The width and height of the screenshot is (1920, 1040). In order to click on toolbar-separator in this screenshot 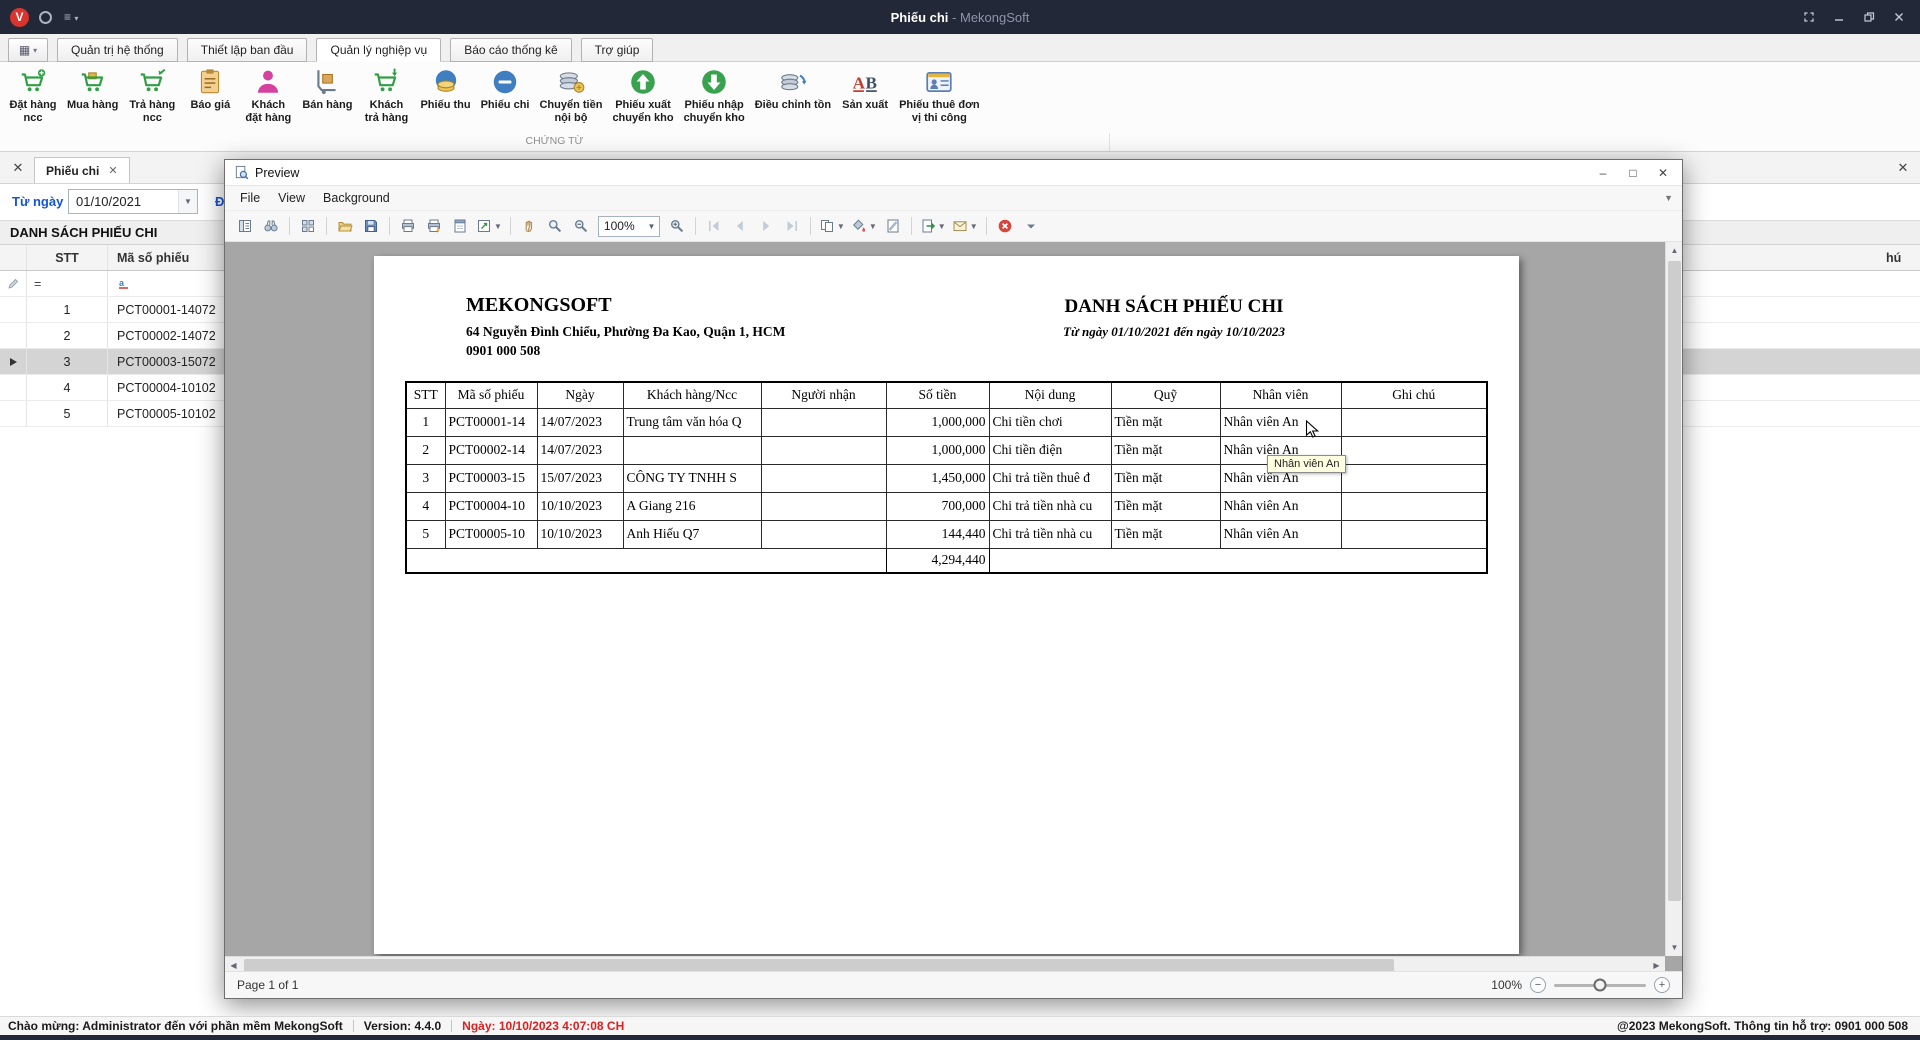, I will do `click(289, 226)`.